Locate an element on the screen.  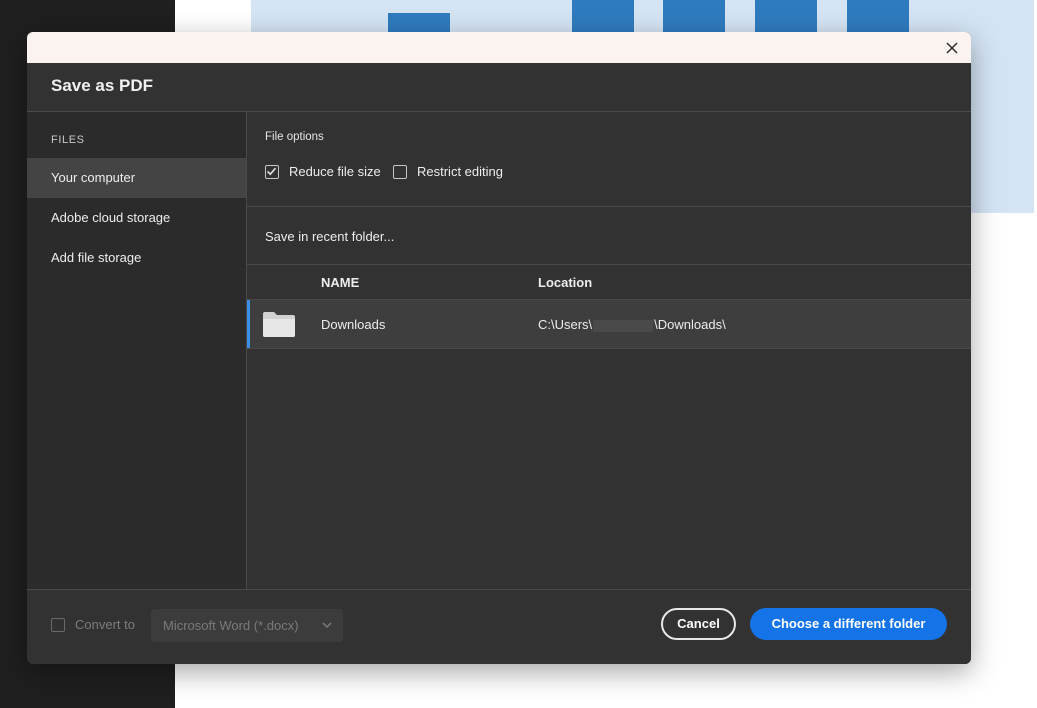
format-select-value: Microsoft Word (*.docx) is located at coordinates (231, 625).